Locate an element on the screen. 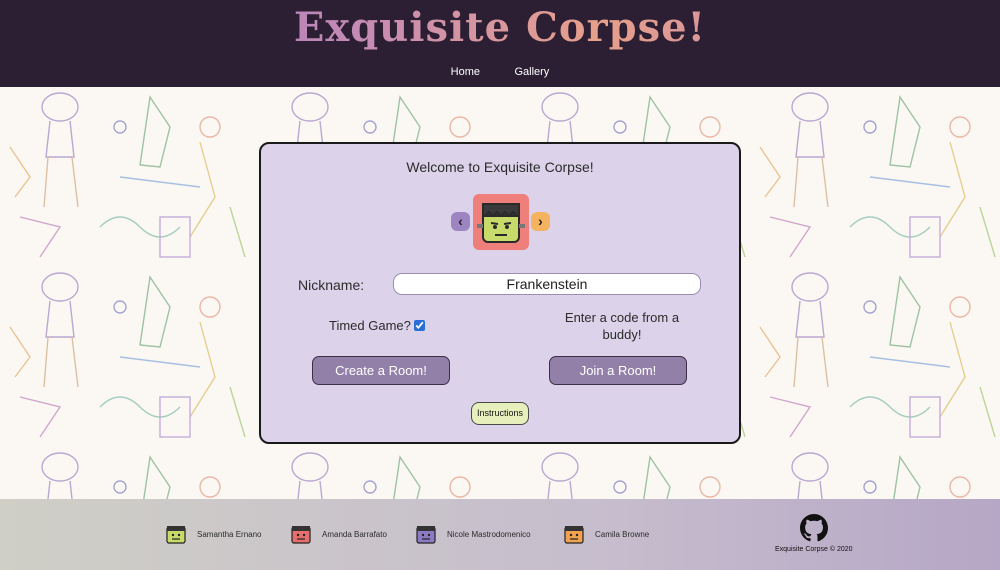 The image size is (1000, 570). team-member-name: Samantha Ernano is located at coordinates (229, 534).